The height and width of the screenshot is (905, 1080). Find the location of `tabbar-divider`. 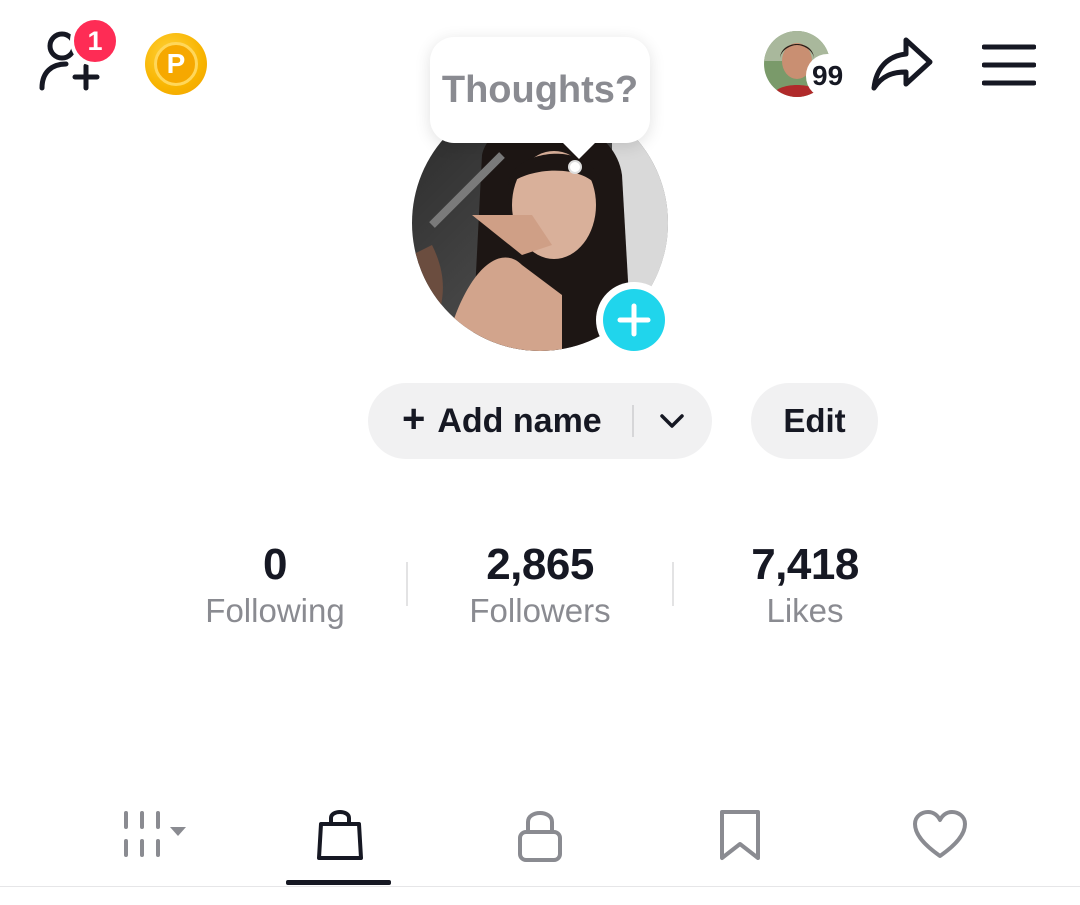

tabbar-divider is located at coordinates (540, 886).